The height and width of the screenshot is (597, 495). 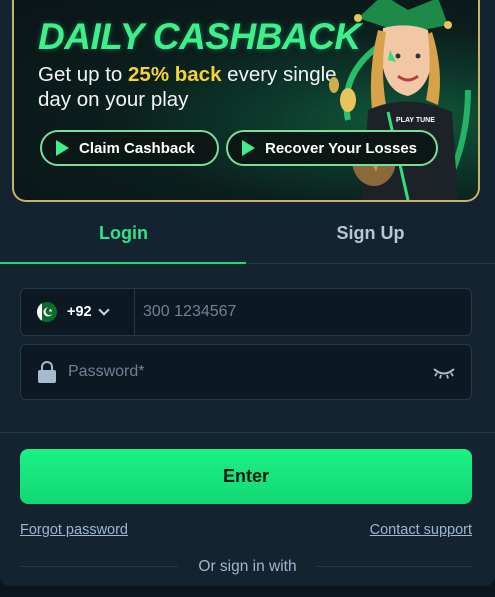 What do you see at coordinates (123, 263) in the screenshot?
I see `active-tab-indicator` at bounding box center [123, 263].